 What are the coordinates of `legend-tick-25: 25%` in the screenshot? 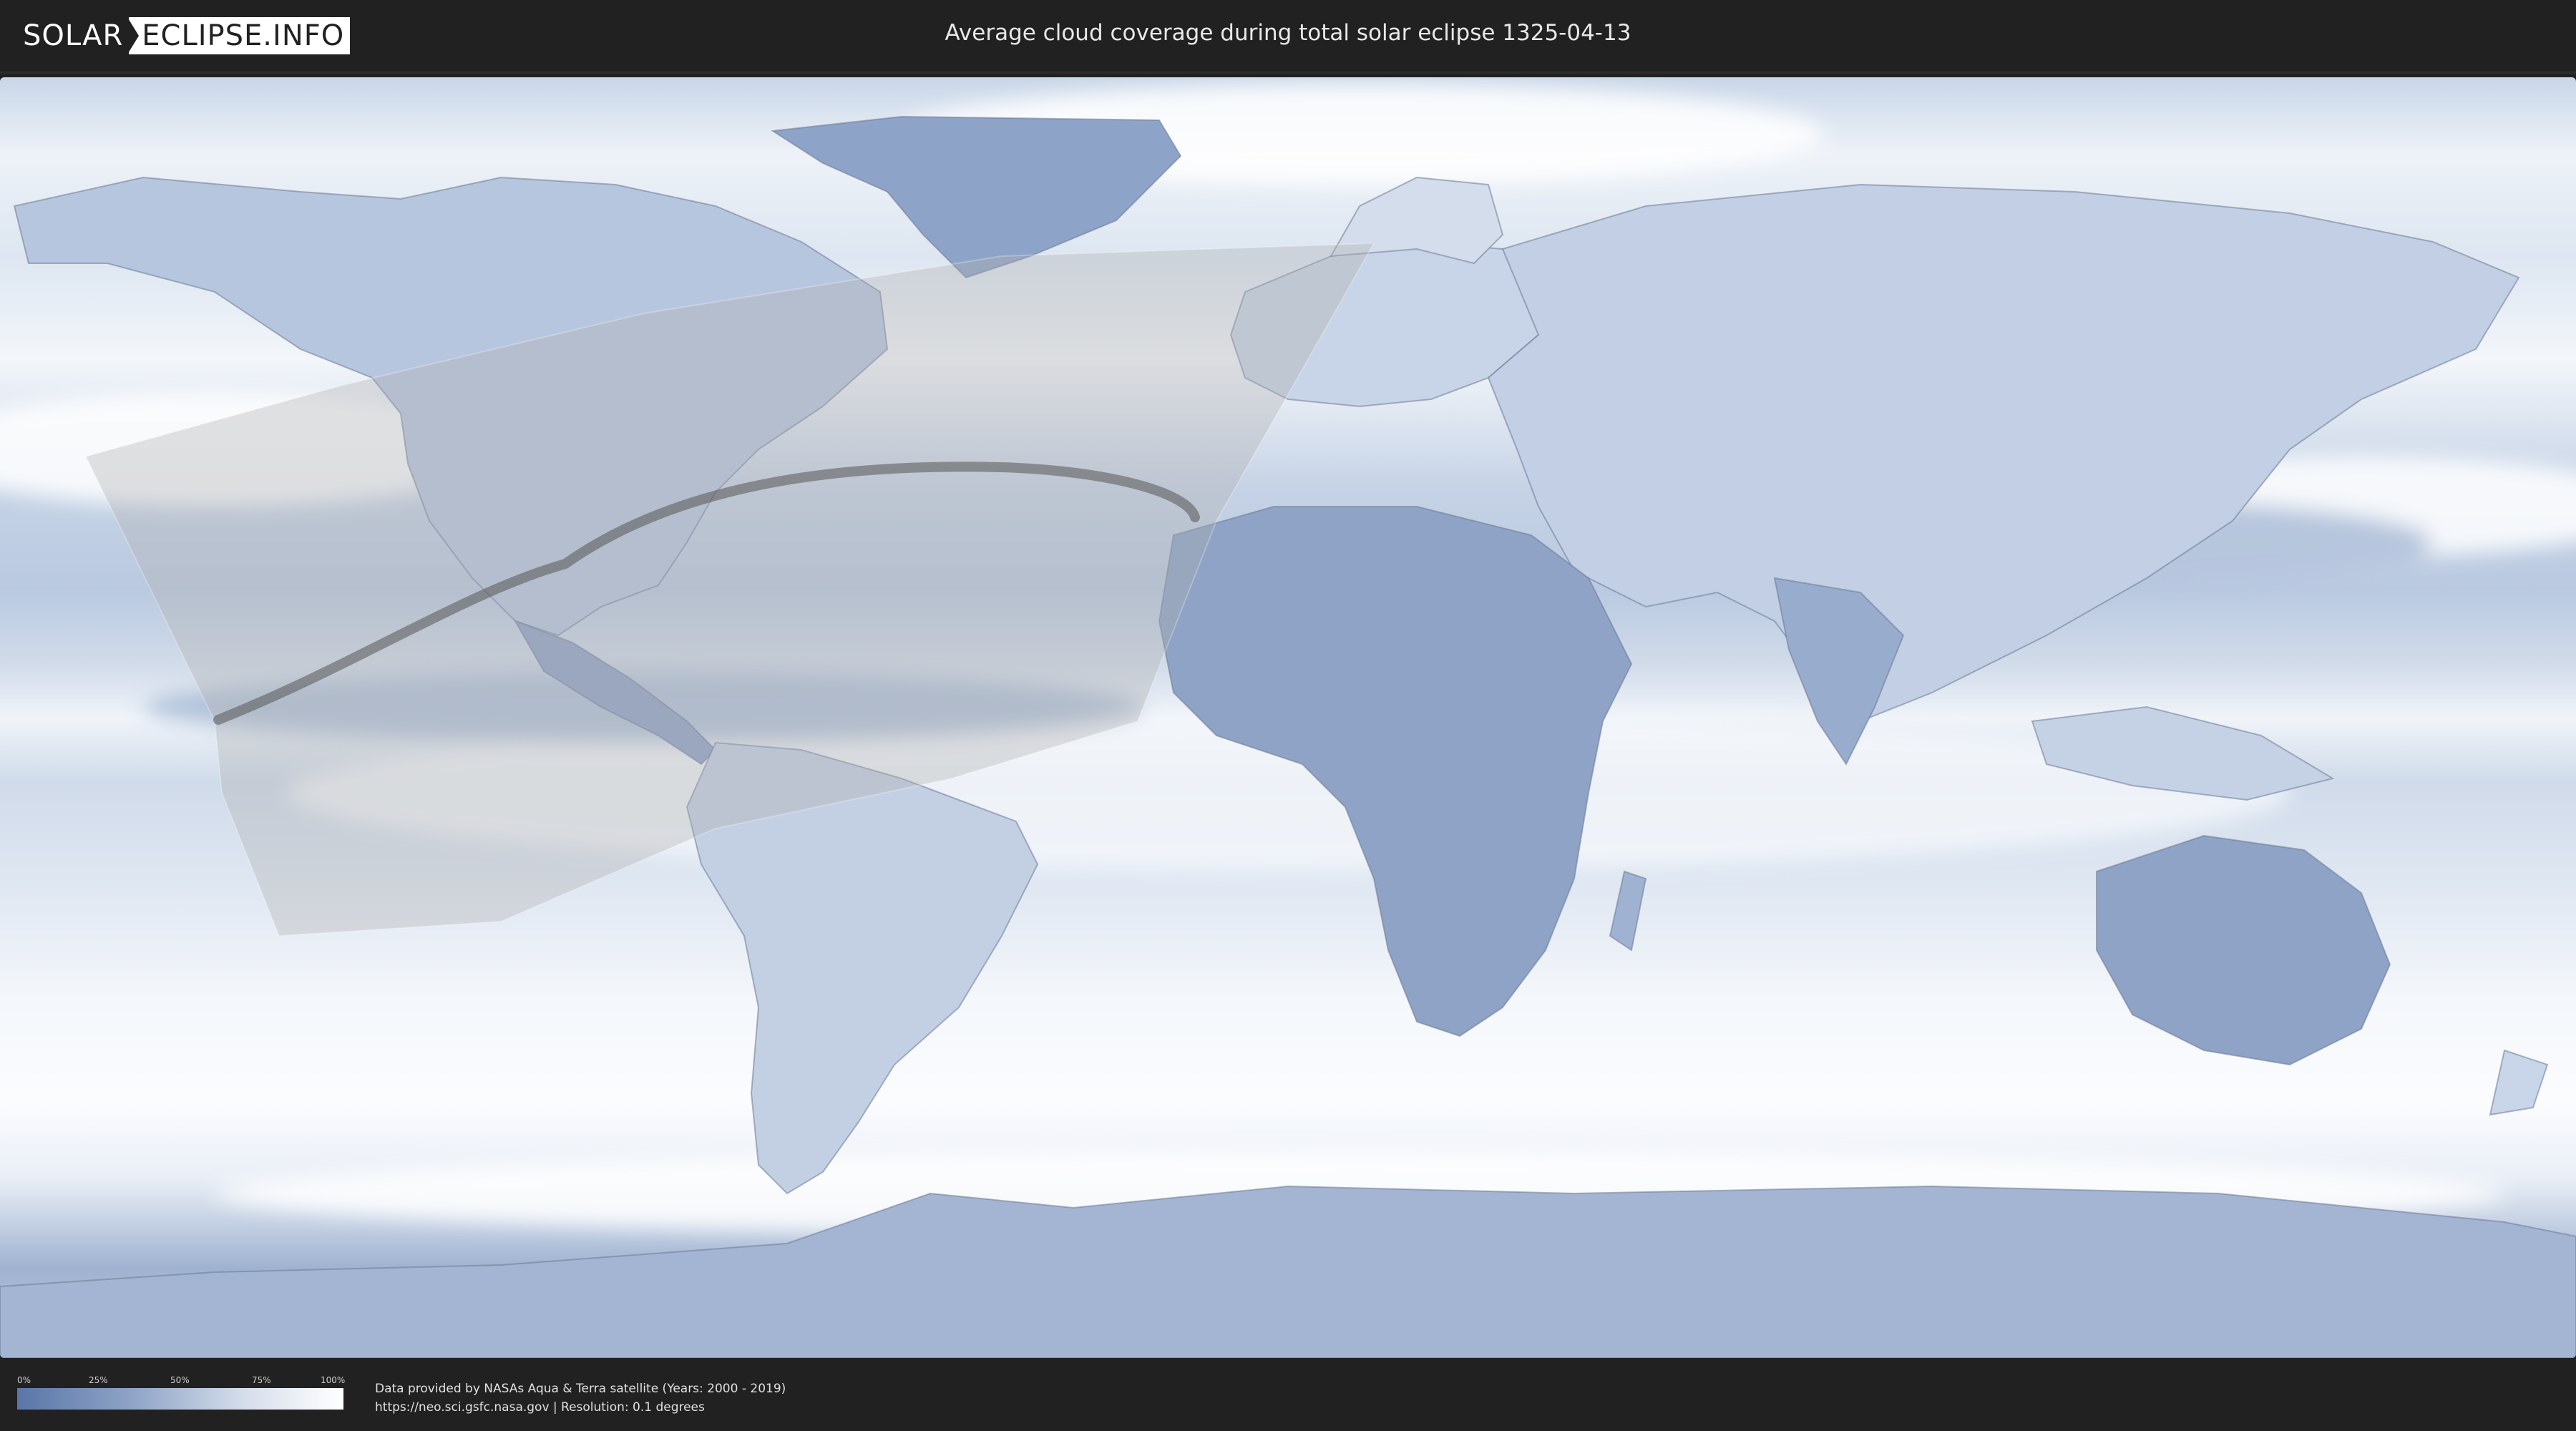 It's located at (98, 1380).